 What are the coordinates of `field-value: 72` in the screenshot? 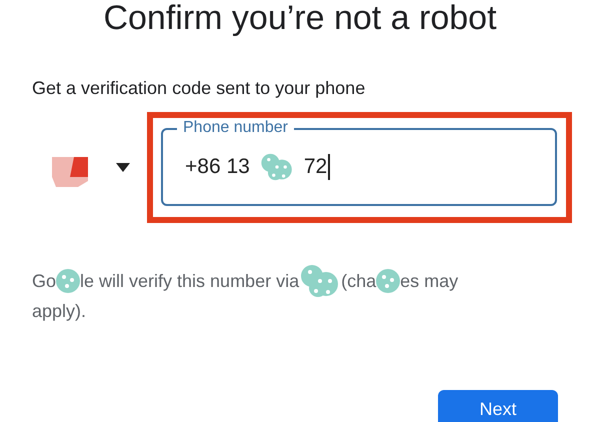 It's located at (316, 167).